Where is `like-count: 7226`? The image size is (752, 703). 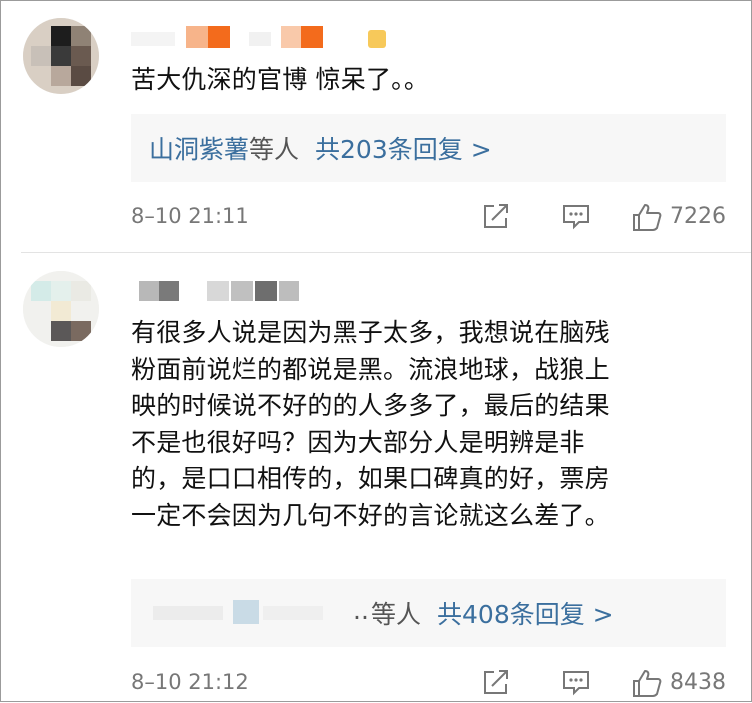
like-count: 7226 is located at coordinates (698, 216).